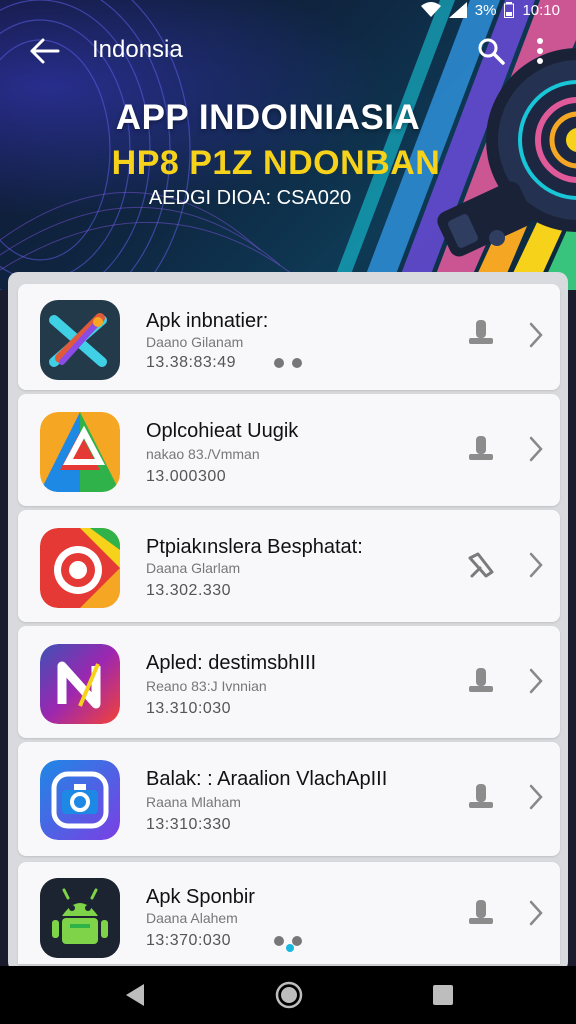 The height and width of the screenshot is (1024, 576). Describe the element at coordinates (250, 198) in the screenshot. I see `hero-caption: AEDGI DIOA: CSA020` at that location.